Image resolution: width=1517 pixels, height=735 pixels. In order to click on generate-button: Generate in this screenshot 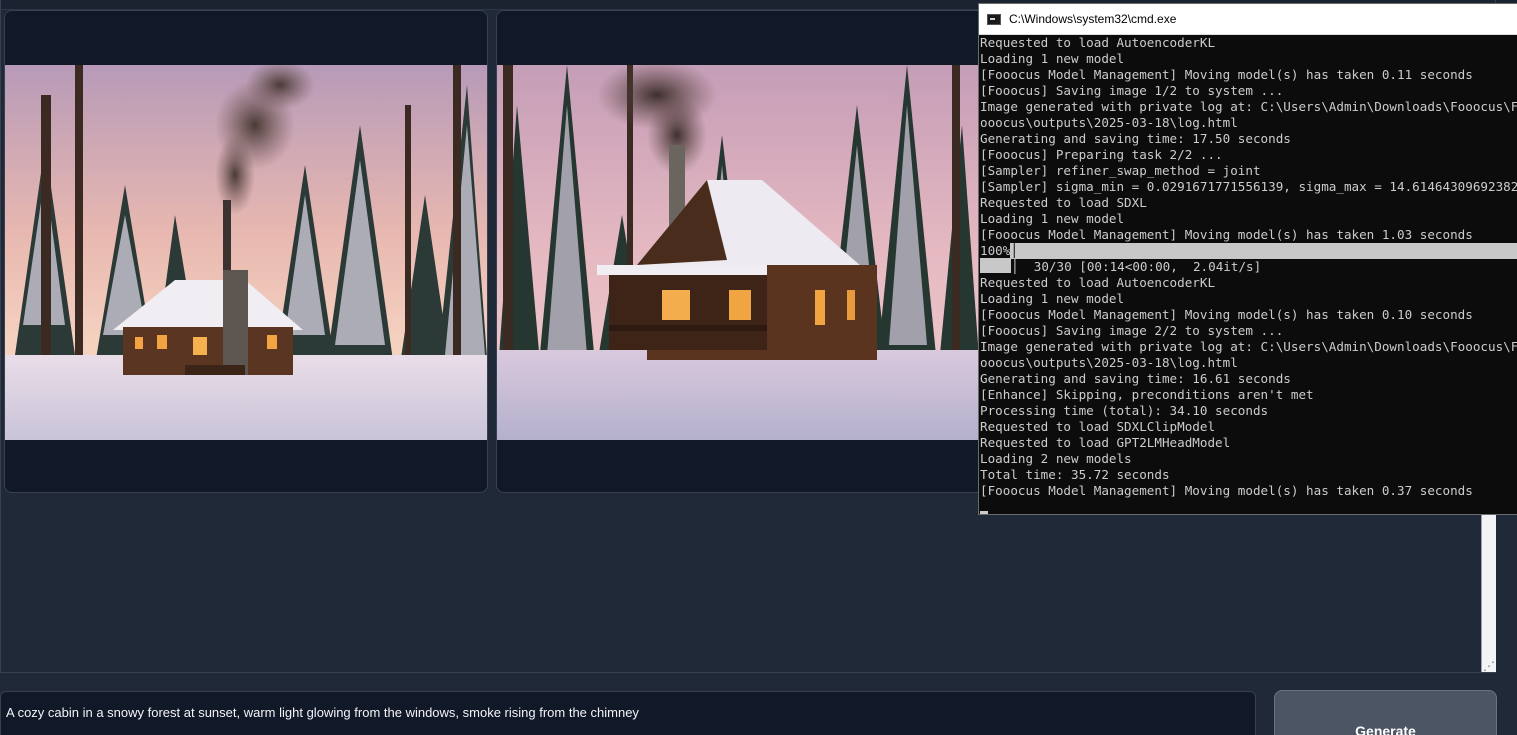, I will do `click(1385, 712)`.